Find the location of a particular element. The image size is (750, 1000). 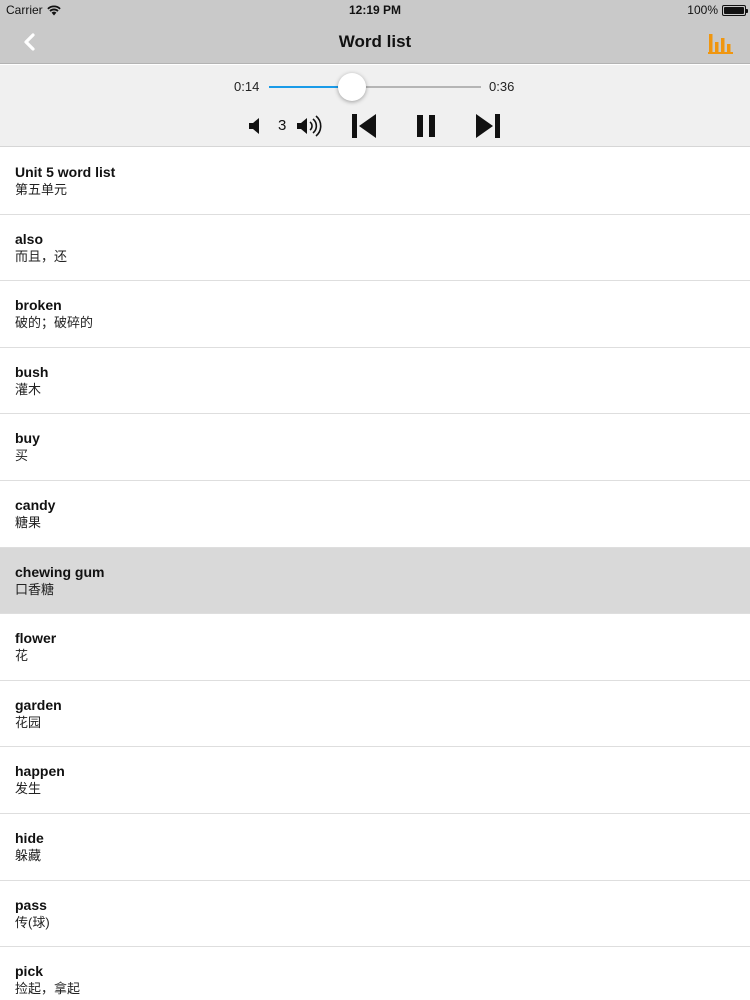

list-item: chewing gum 口香糖 is located at coordinates (375, 581).